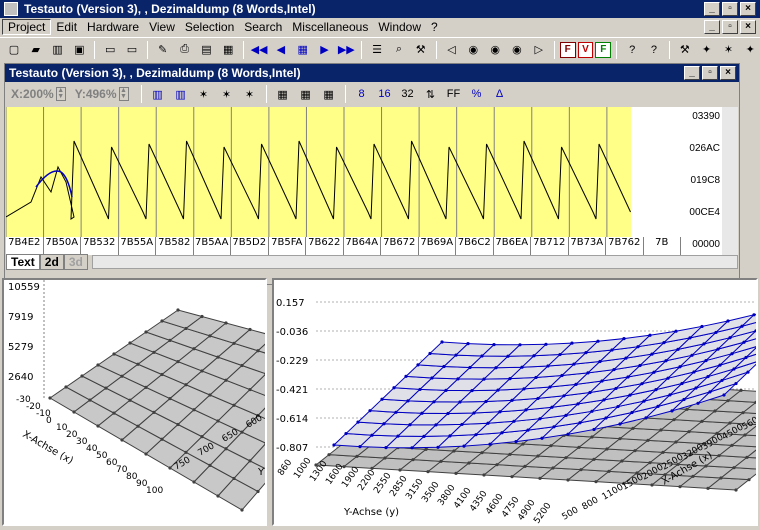 Image resolution: width=760 pixels, height=530 pixels. What do you see at coordinates (263, 27) in the screenshot?
I see `menu-search: Search` at bounding box center [263, 27].